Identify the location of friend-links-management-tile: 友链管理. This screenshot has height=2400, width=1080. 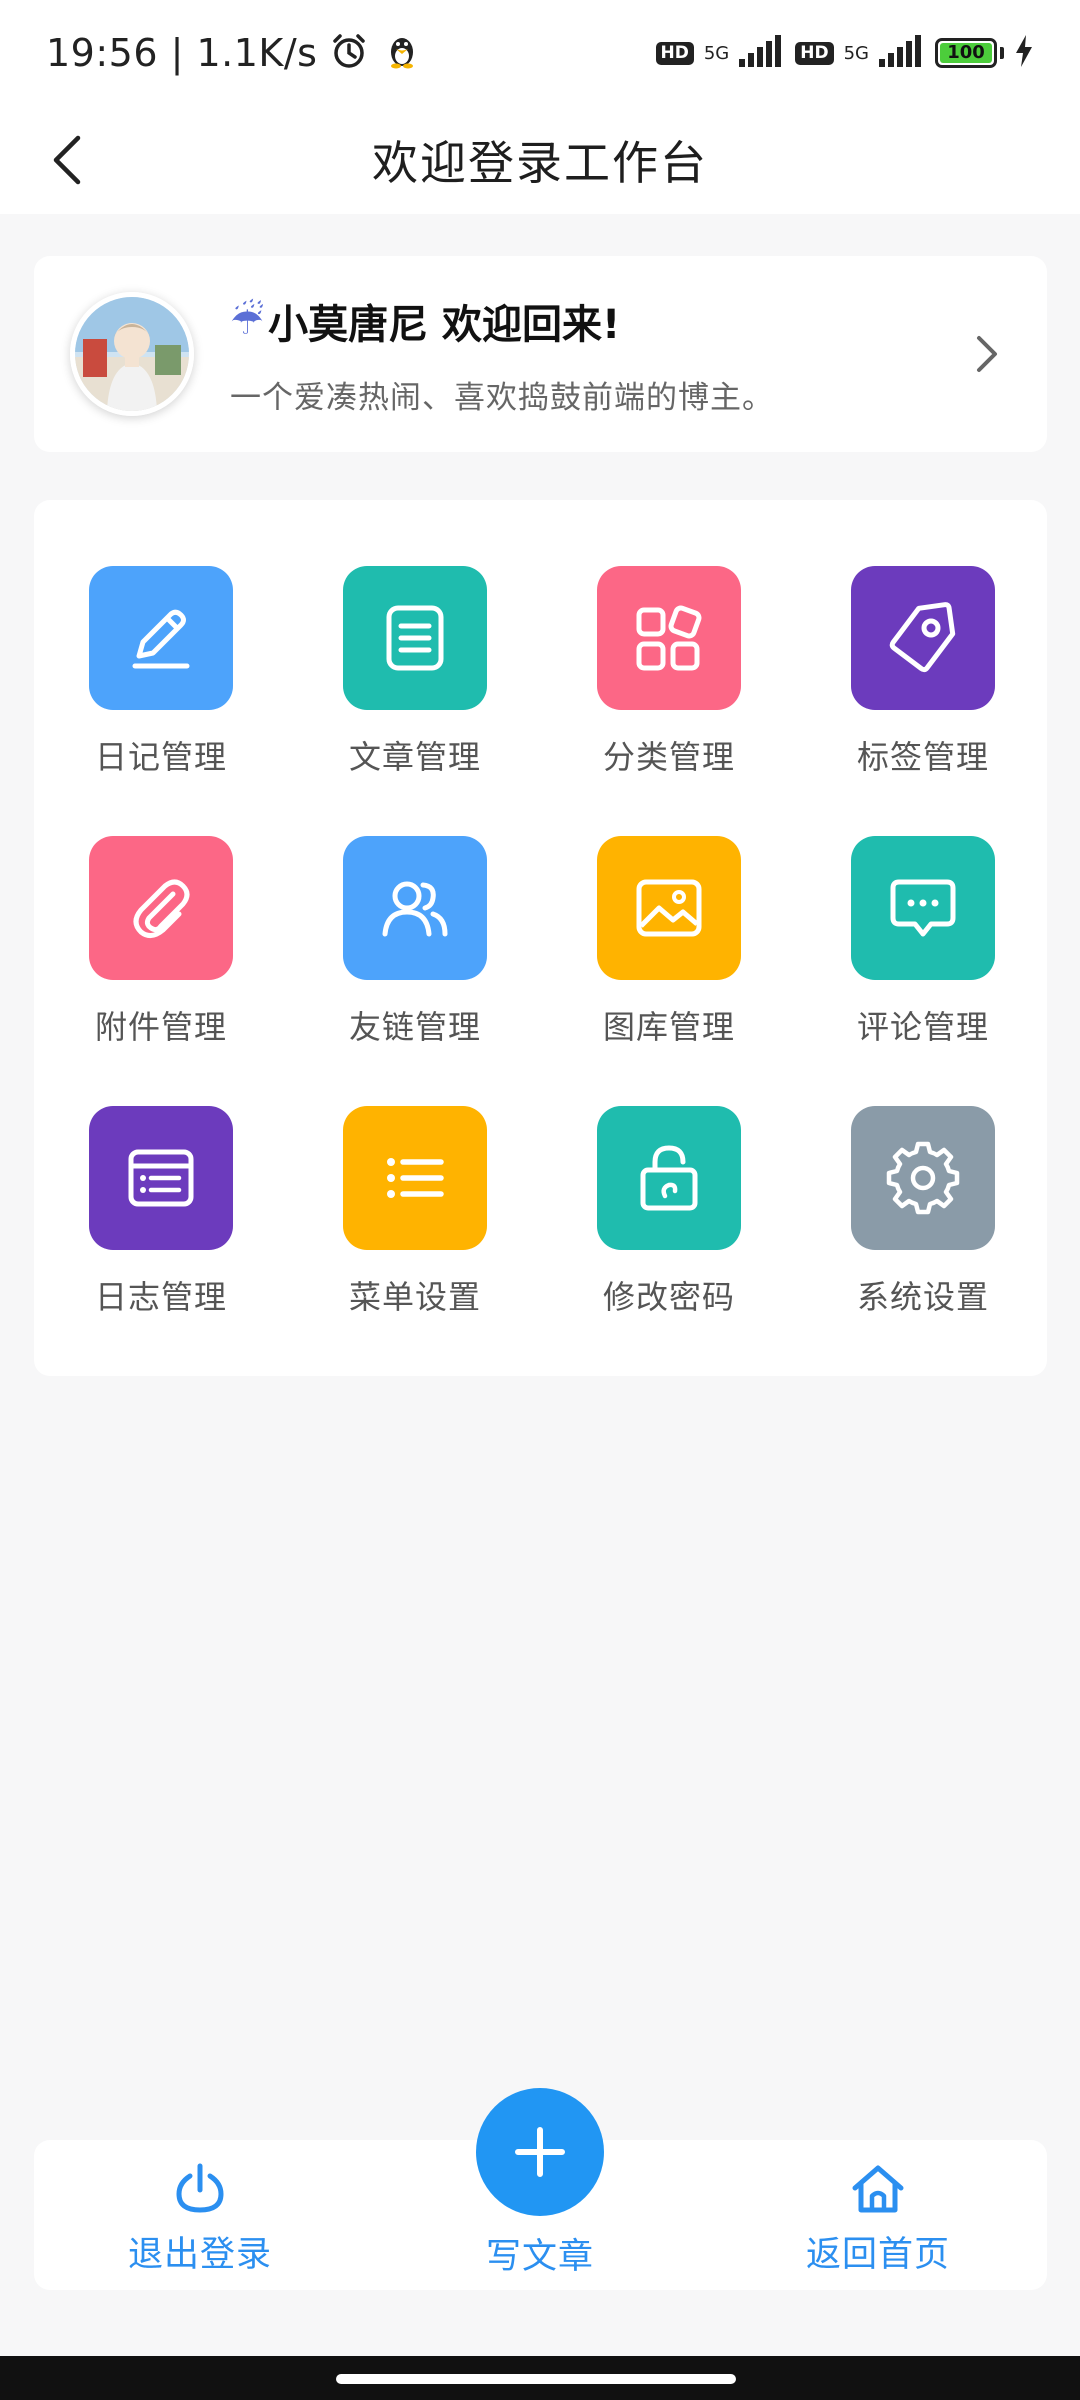
(415, 942).